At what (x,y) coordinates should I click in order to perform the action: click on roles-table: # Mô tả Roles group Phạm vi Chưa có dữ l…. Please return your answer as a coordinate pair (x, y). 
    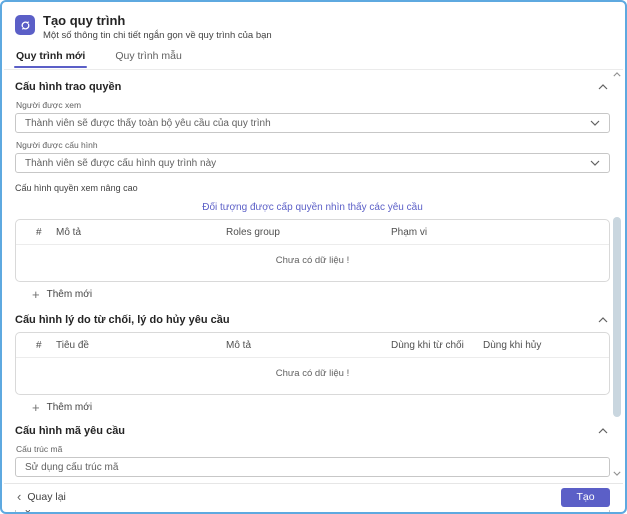
    Looking at the image, I should click on (312, 250).